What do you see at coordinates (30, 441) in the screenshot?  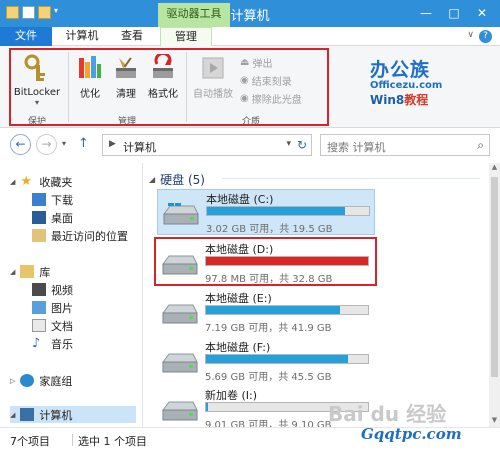 I see `item-count: 7个项目` at bounding box center [30, 441].